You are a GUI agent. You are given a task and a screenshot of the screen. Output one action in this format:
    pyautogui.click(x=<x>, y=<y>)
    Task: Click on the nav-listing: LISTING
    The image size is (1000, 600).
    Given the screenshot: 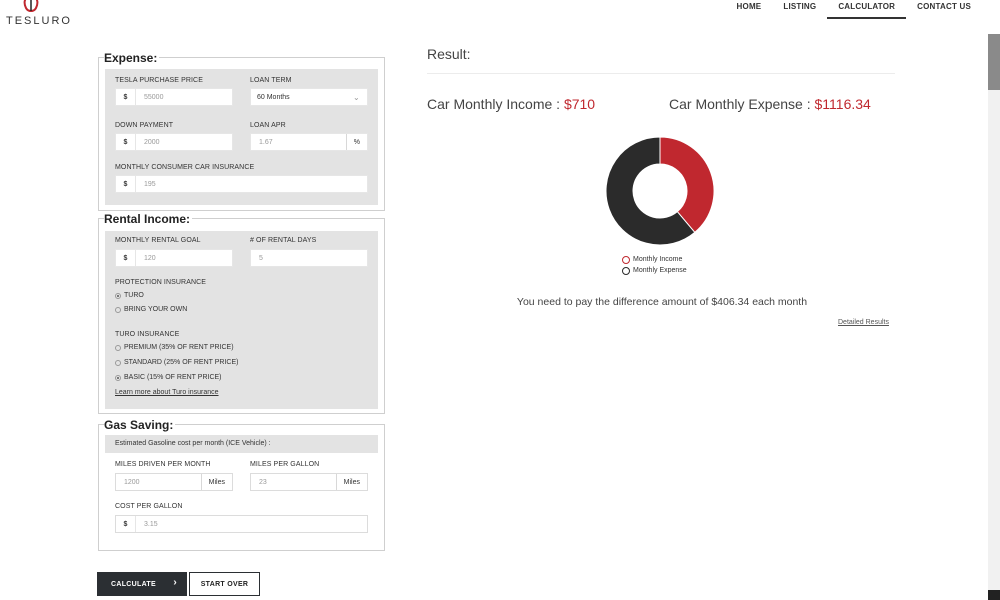 What is the action you would take?
    pyautogui.click(x=799, y=9)
    